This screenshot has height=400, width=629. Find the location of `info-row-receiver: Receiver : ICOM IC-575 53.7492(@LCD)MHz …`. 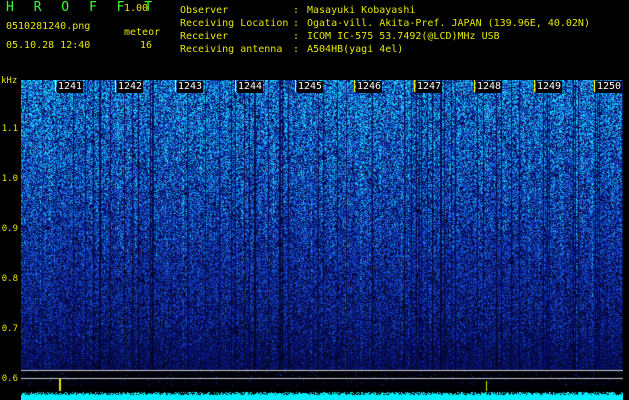

info-row-receiver: Receiver : ICOM IC-575 53.7492(@LCD)MHz … is located at coordinates (385, 36).